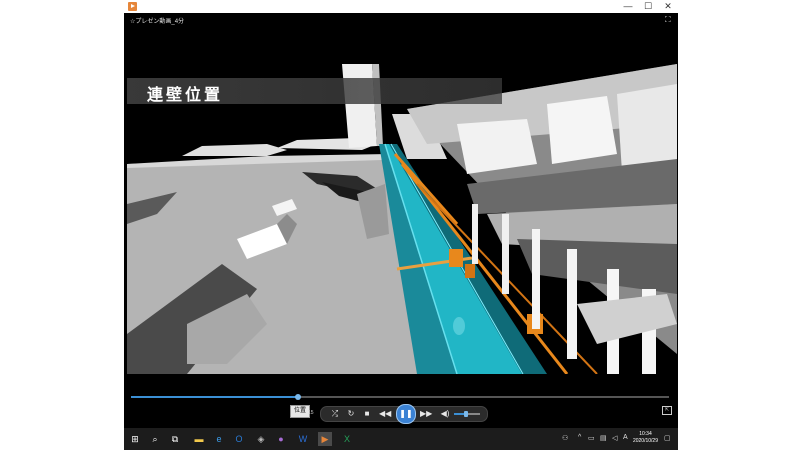 This screenshot has width=800, height=450. What do you see at coordinates (325, 439) in the screenshot?
I see `media-player-taskbar-icon: ▶` at bounding box center [325, 439].